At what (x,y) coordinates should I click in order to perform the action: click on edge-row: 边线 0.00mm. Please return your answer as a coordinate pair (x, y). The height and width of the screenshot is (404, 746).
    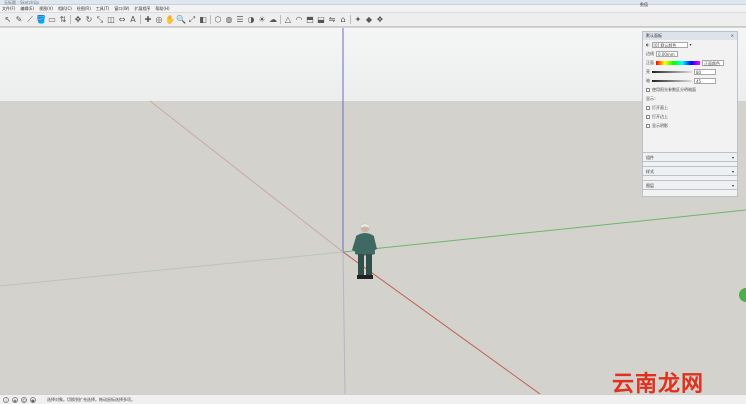
    Looking at the image, I should click on (690, 53).